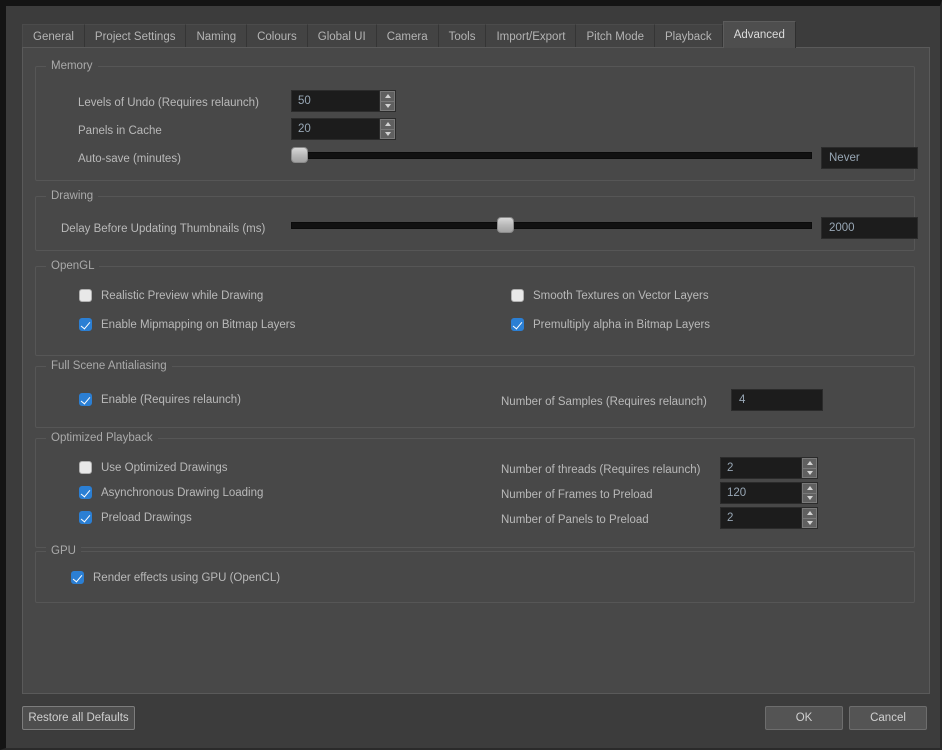  Describe the element at coordinates (187, 324) in the screenshot. I see `checkbox-enable-mipmapping: Enable Mipmapping on Bitmap Layers` at that location.